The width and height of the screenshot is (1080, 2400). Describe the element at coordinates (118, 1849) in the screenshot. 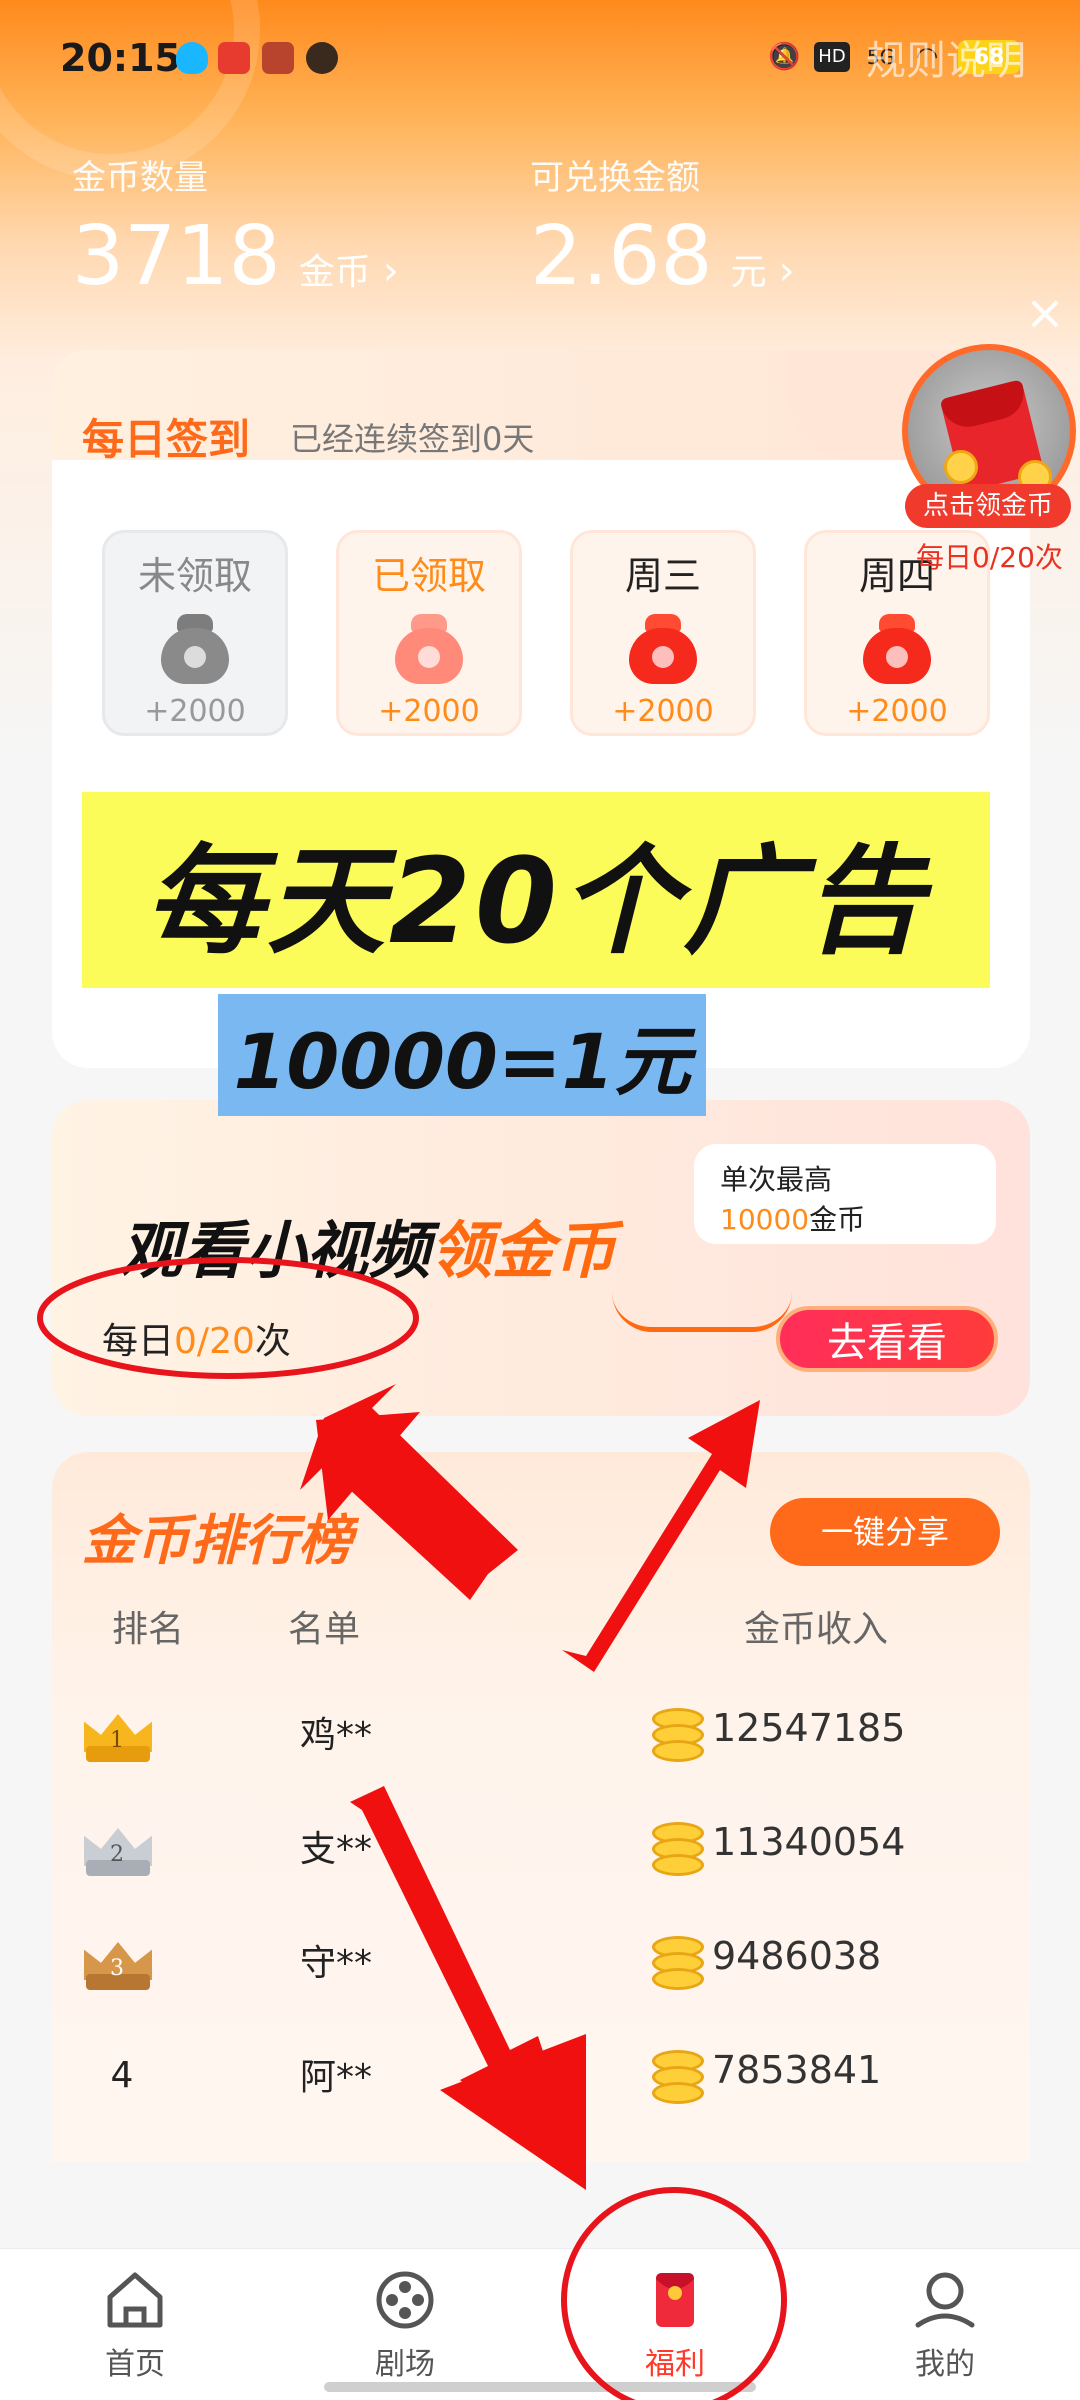

I see `silver-crown-icon: 2` at that location.